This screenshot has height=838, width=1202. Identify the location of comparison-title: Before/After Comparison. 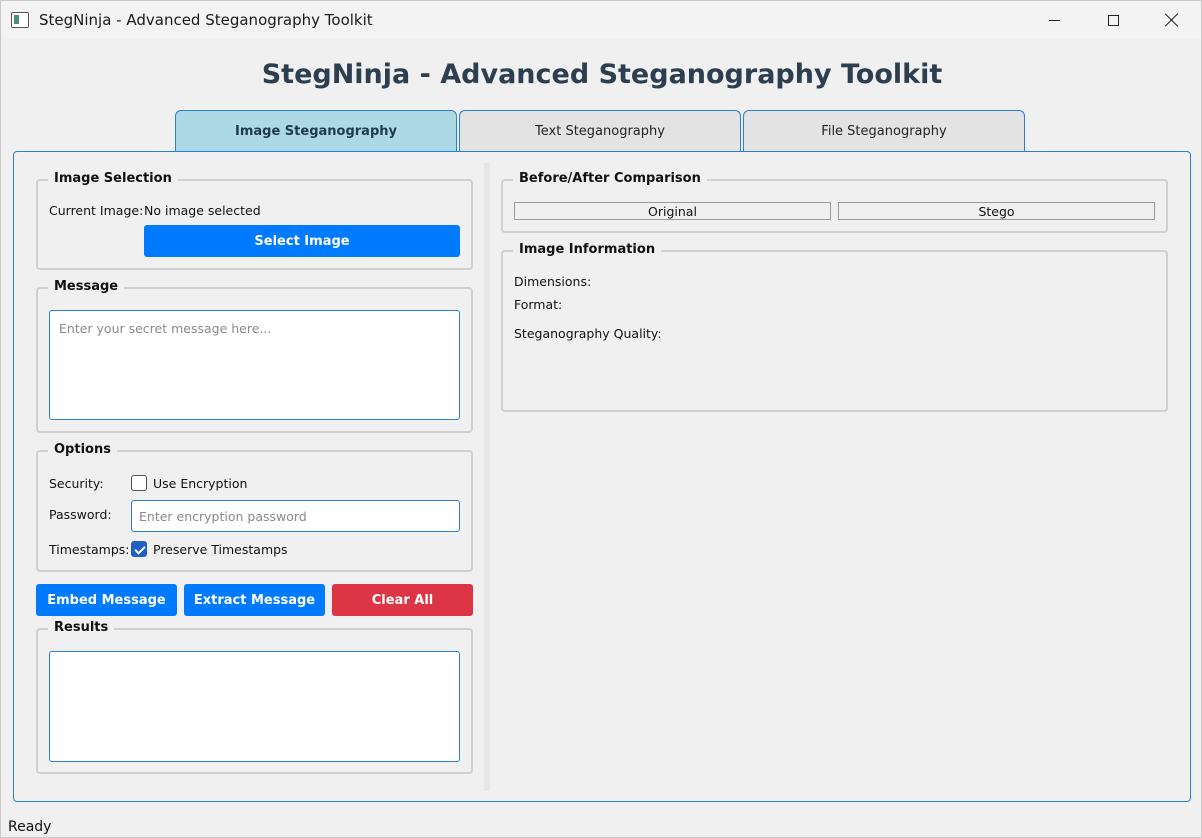
(610, 178).